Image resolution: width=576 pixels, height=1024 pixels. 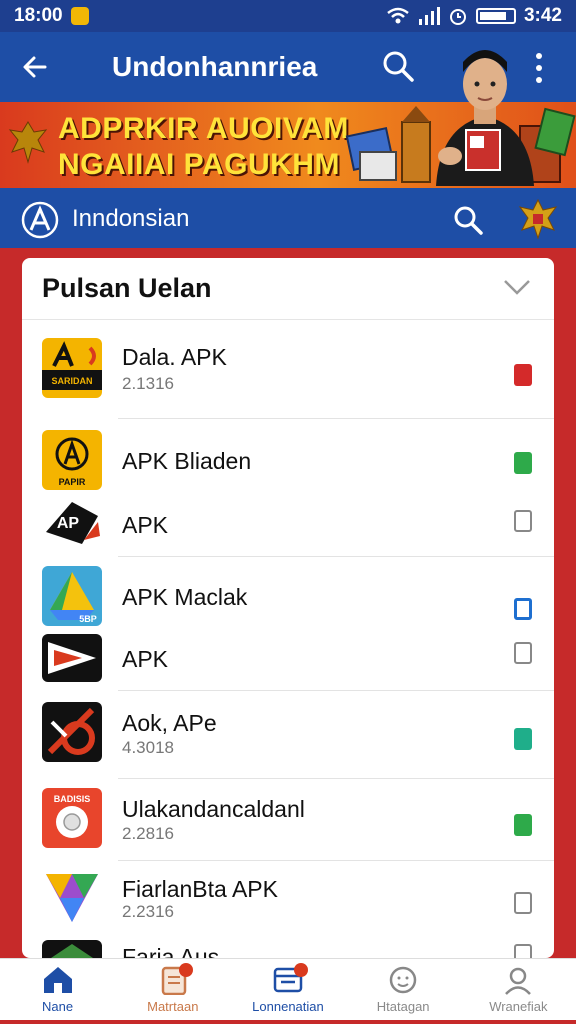 What do you see at coordinates (127, 288) in the screenshot?
I see `card-title: Pulsan Uelan` at bounding box center [127, 288].